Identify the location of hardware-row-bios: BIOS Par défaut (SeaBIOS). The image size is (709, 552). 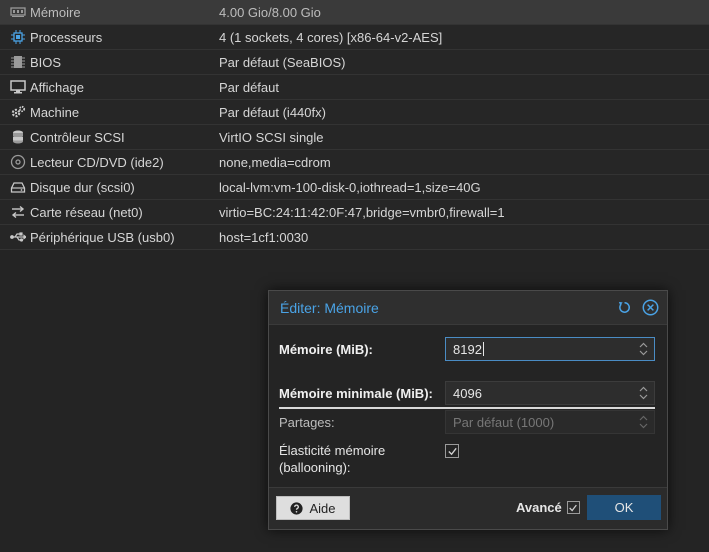
(354, 62).